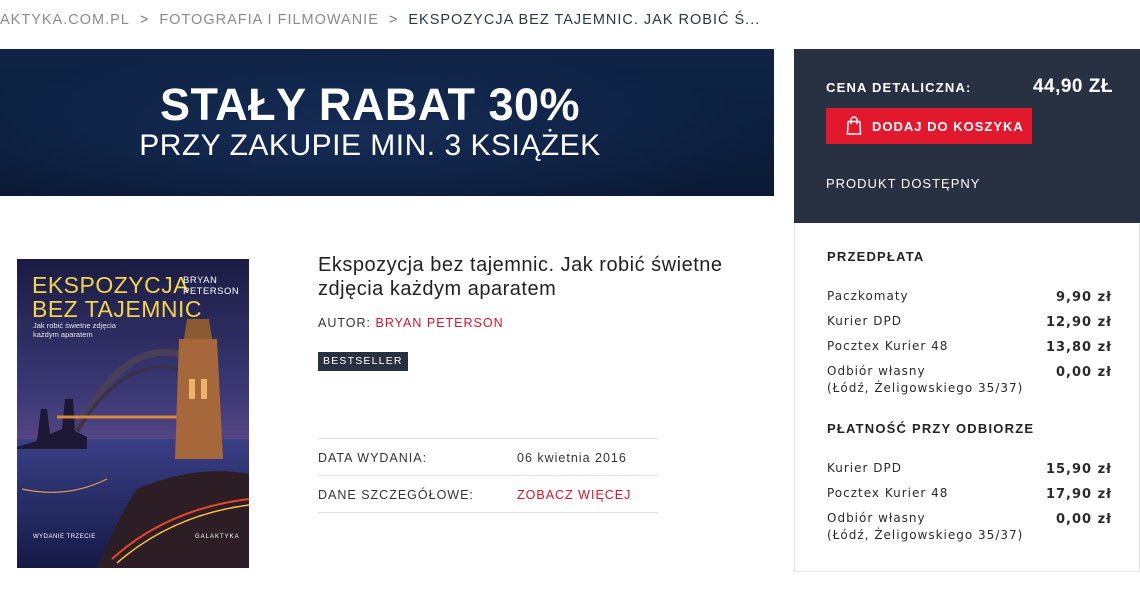 Image resolution: width=1140 pixels, height=600 pixels. What do you see at coordinates (572, 458) in the screenshot?
I see `details-value: 06 kwietnia 2016` at bounding box center [572, 458].